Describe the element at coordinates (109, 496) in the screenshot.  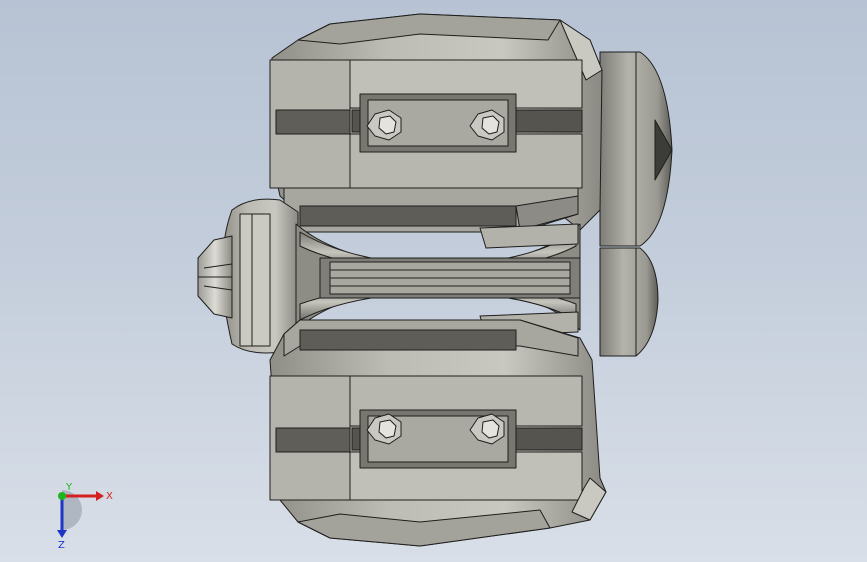
I see `x-axis-label: X` at that location.